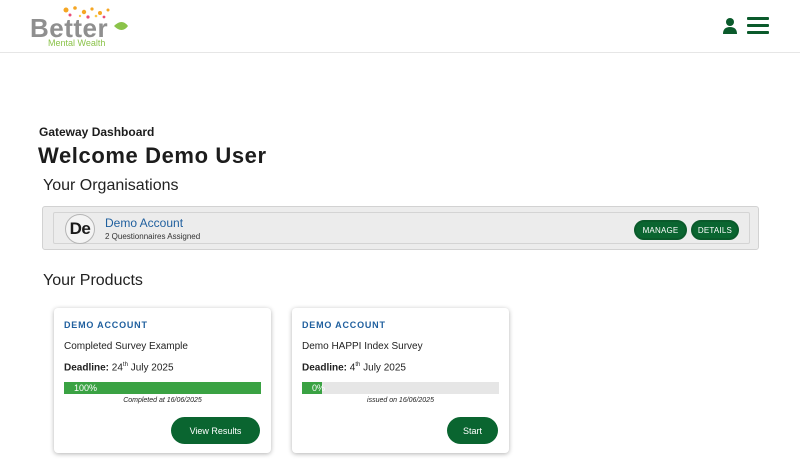 The image size is (800, 465). Describe the element at coordinates (715, 230) in the screenshot. I see `details-button: DETAILS` at that location.